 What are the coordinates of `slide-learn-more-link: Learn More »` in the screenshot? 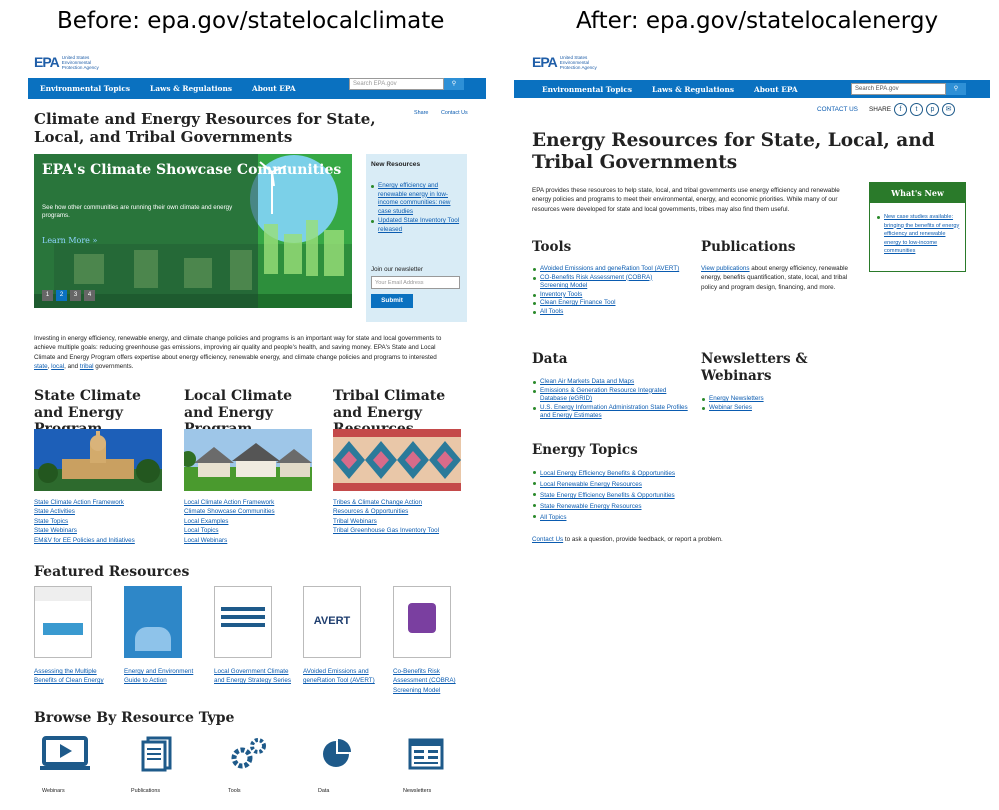 It's located at (69, 240).